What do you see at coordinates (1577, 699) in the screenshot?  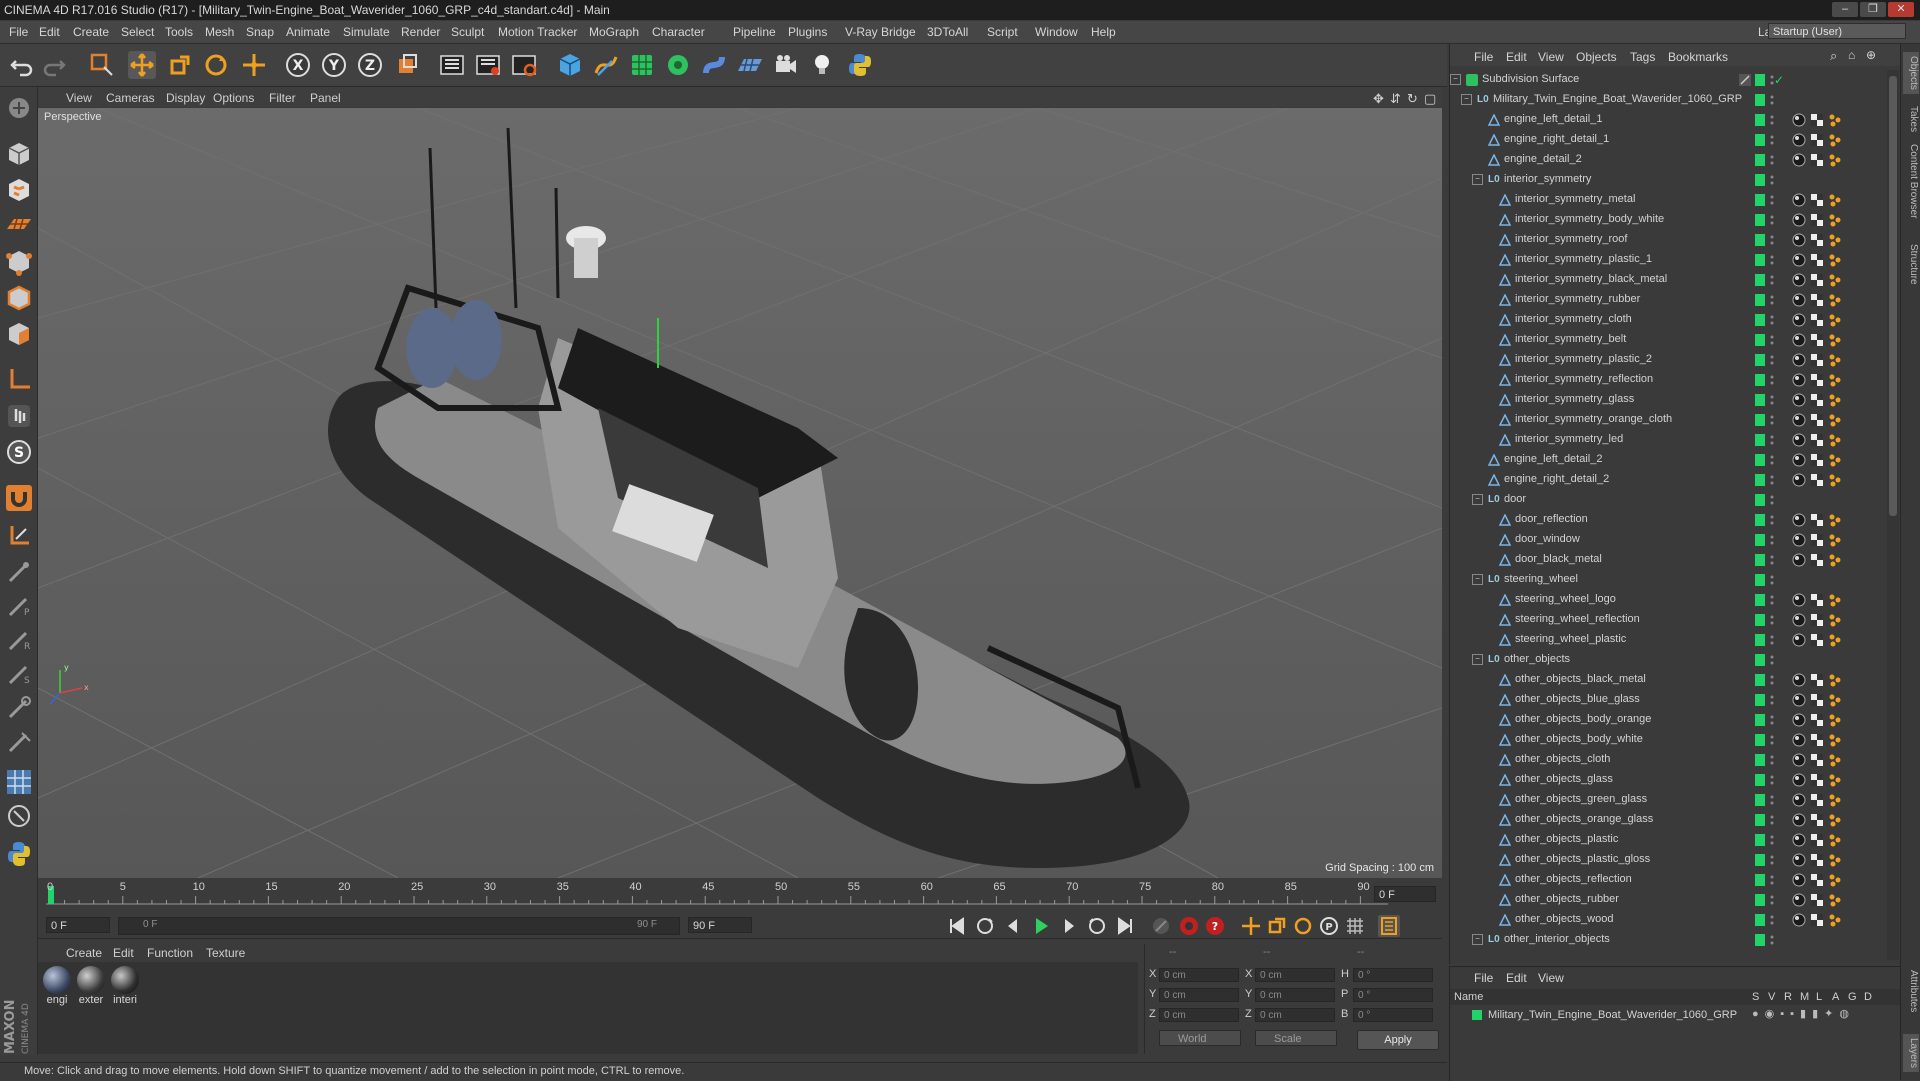 I see `object-name: other_objects_blue_glass` at bounding box center [1577, 699].